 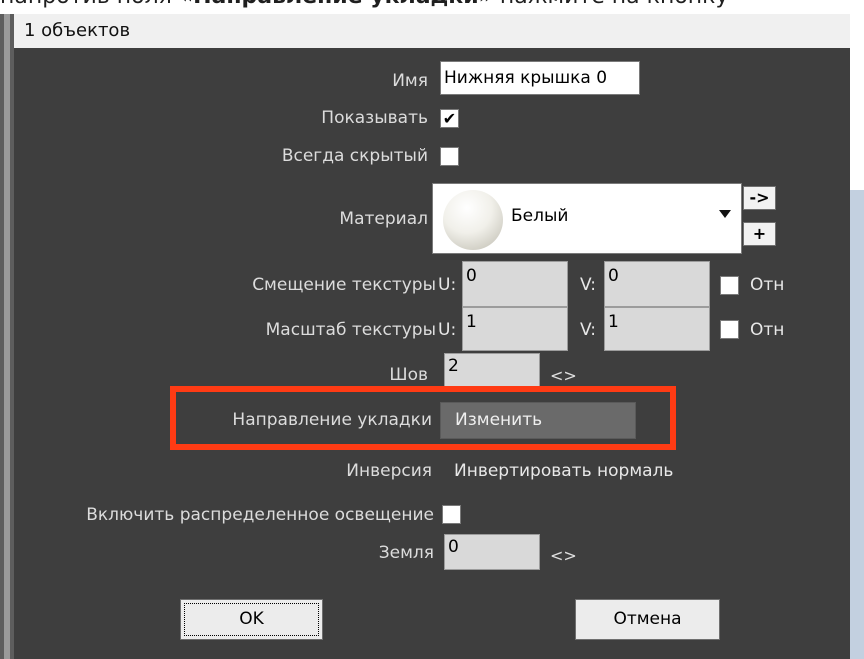 What do you see at coordinates (588, 330) in the screenshot?
I see `texture-scale-v-label: V:` at bounding box center [588, 330].